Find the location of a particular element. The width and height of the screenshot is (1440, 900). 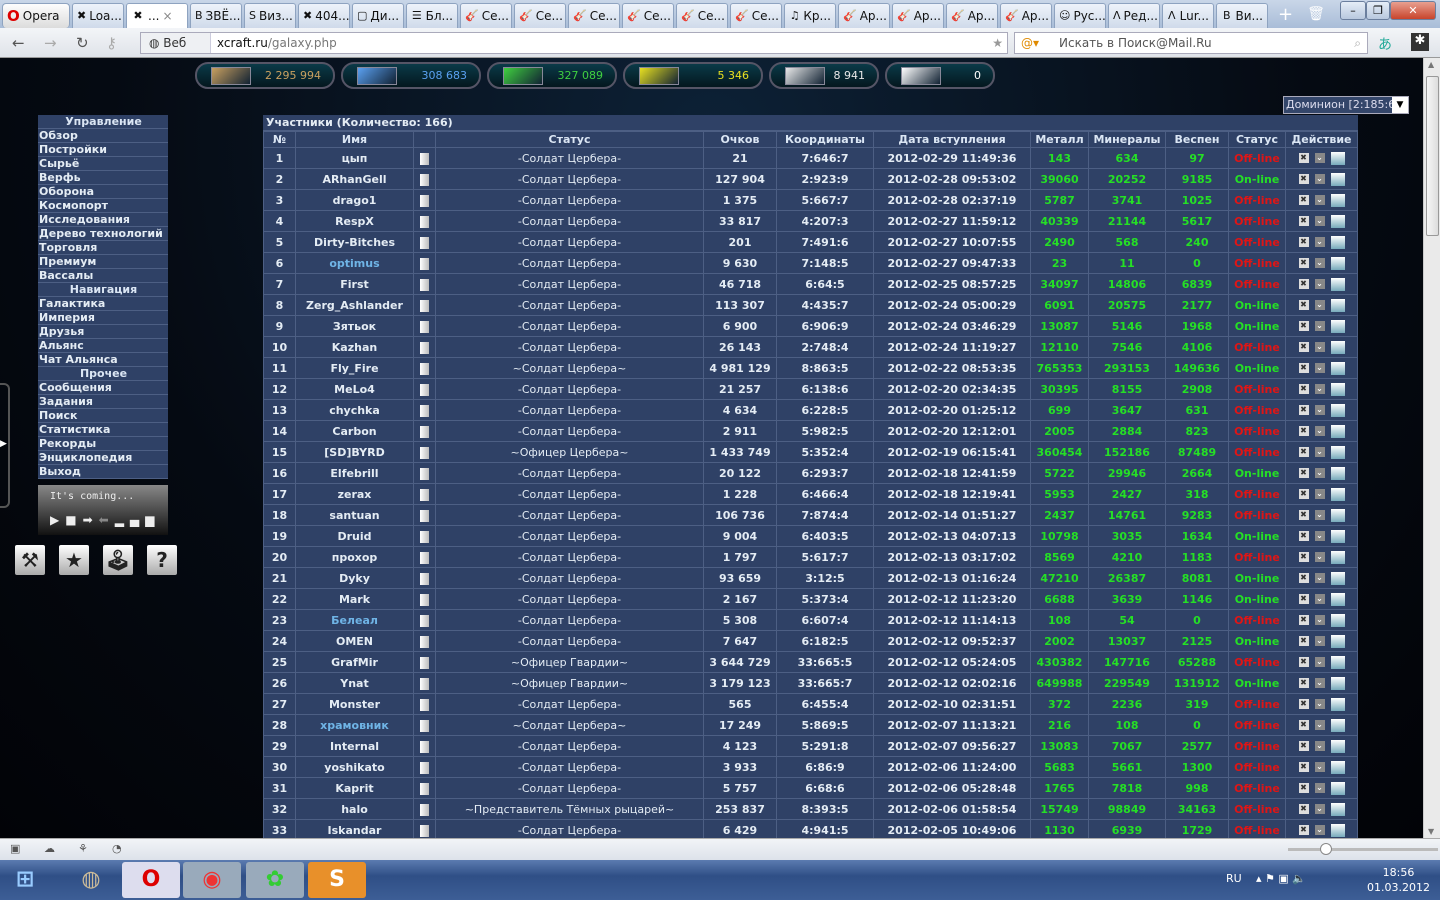

resource-vespene: 327 089 is located at coordinates (552, 75).